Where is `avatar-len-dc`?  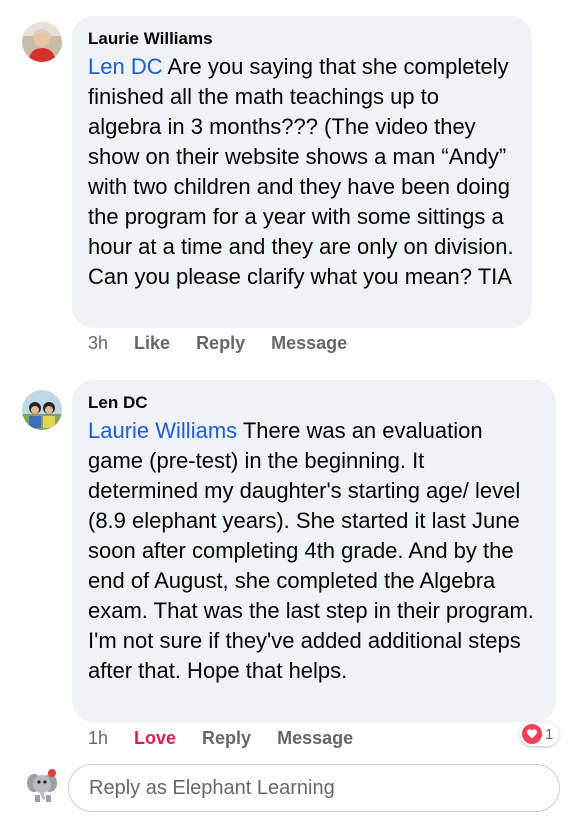 avatar-len-dc is located at coordinates (42, 410).